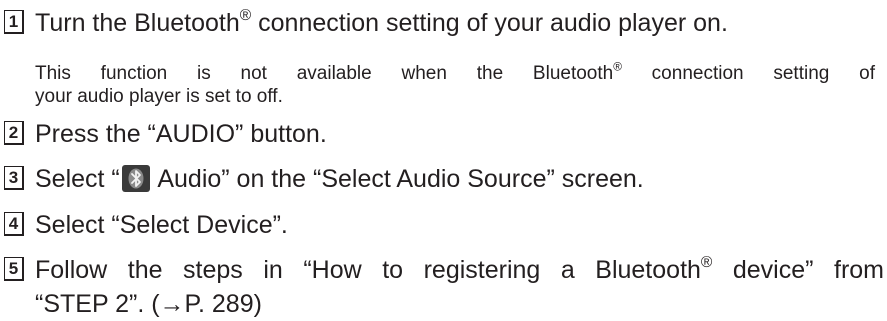  Describe the element at coordinates (14, 133) in the screenshot. I see `step-number: 2` at that location.